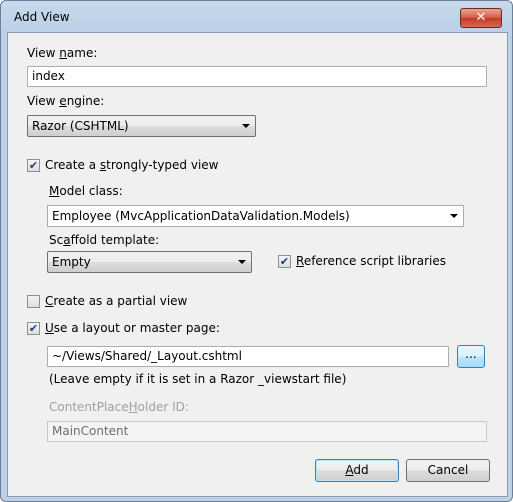  What do you see at coordinates (256, 16) in the screenshot?
I see `title-bar: Add View ✕` at bounding box center [256, 16].